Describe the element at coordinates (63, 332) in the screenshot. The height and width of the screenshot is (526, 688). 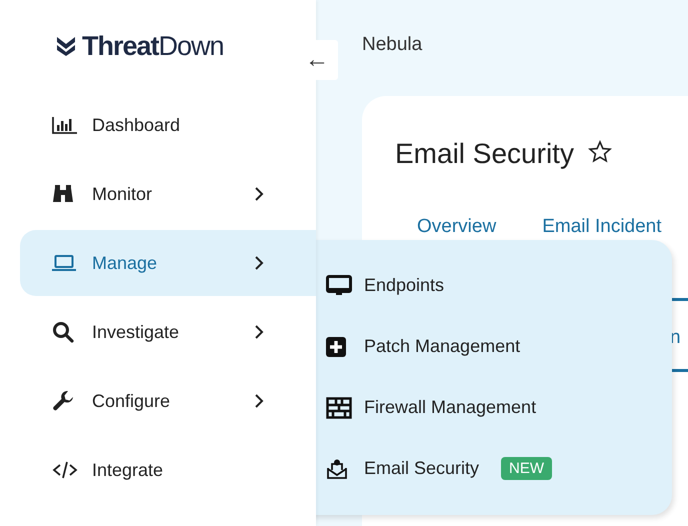
I see `search-icon` at that location.